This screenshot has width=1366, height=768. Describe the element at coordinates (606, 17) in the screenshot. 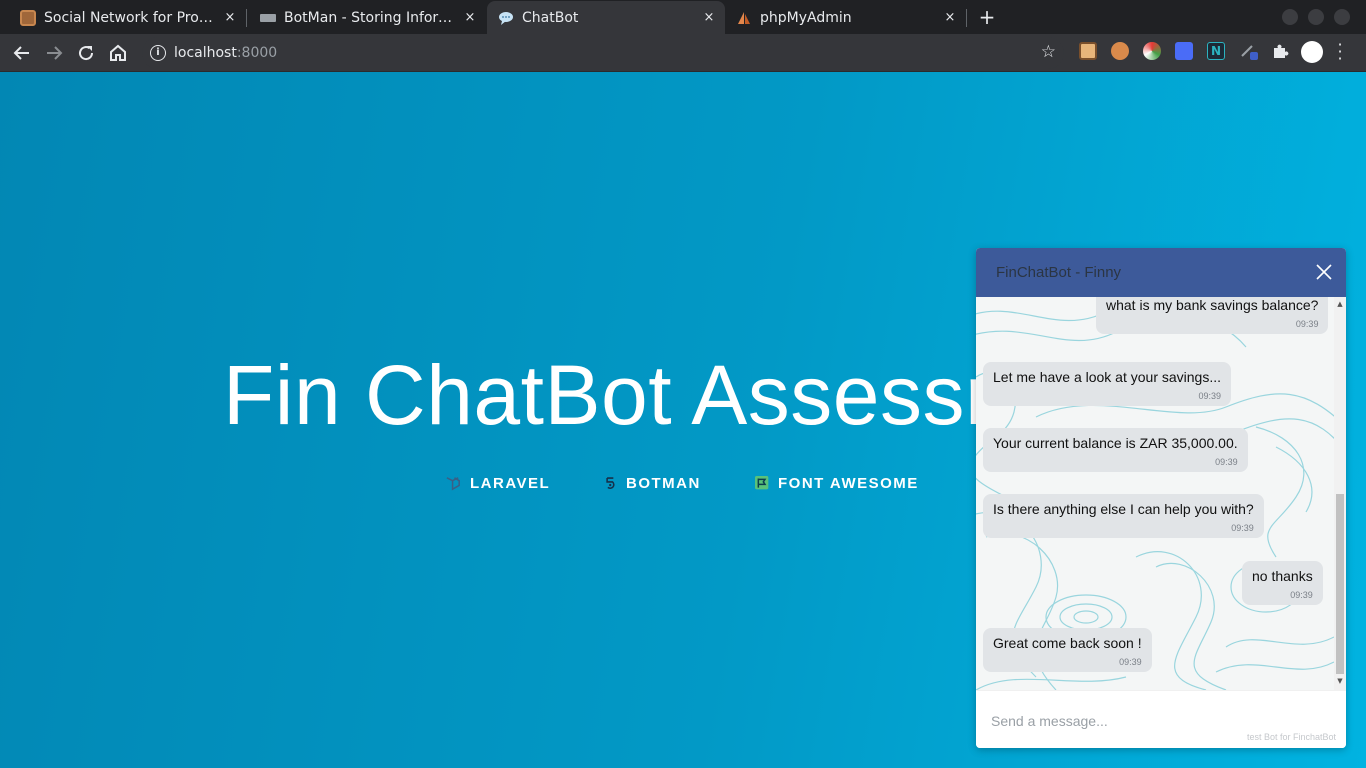

I see `tab-chatbot: ChatBot ×` at that location.